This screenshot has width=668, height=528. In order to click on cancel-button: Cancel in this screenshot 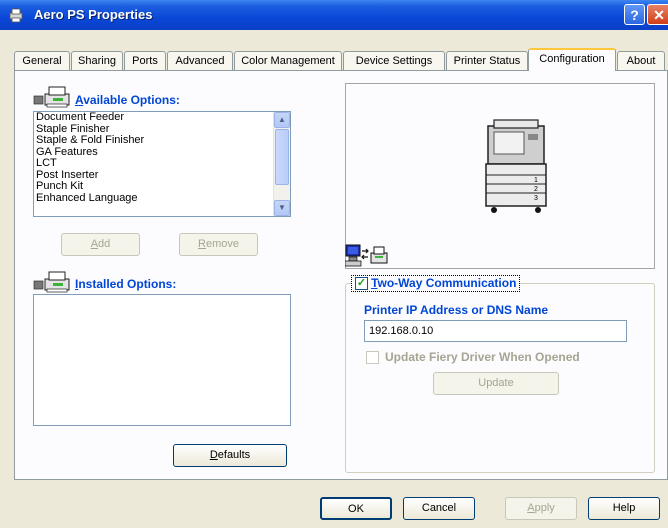, I will do `click(439, 508)`.